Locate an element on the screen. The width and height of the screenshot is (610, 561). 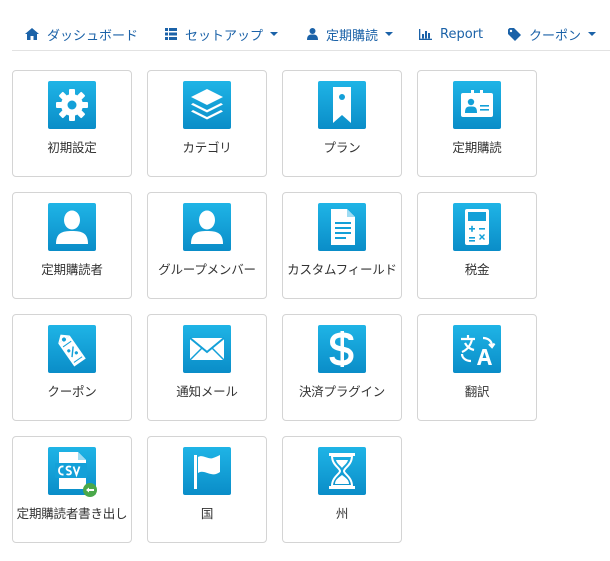
tile-label: クーポン is located at coordinates (72, 391).